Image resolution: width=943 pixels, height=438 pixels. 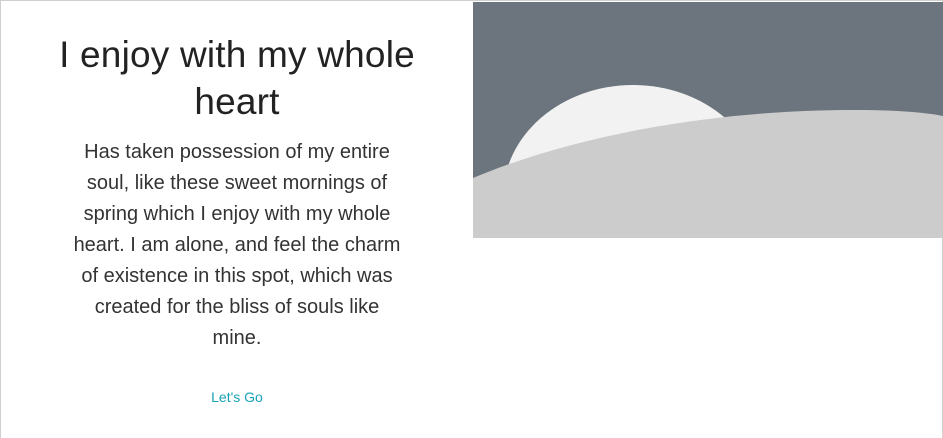 What do you see at coordinates (237, 78) in the screenshot?
I see `hero-title: I enjoy with my whole heart` at bounding box center [237, 78].